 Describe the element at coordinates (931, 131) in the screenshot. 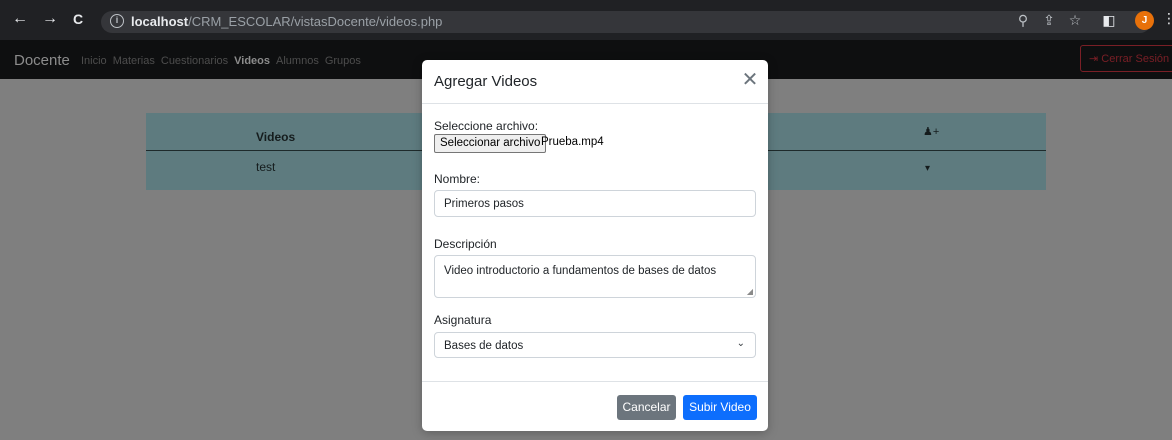

I see `add-user-icon: ♟+` at that location.